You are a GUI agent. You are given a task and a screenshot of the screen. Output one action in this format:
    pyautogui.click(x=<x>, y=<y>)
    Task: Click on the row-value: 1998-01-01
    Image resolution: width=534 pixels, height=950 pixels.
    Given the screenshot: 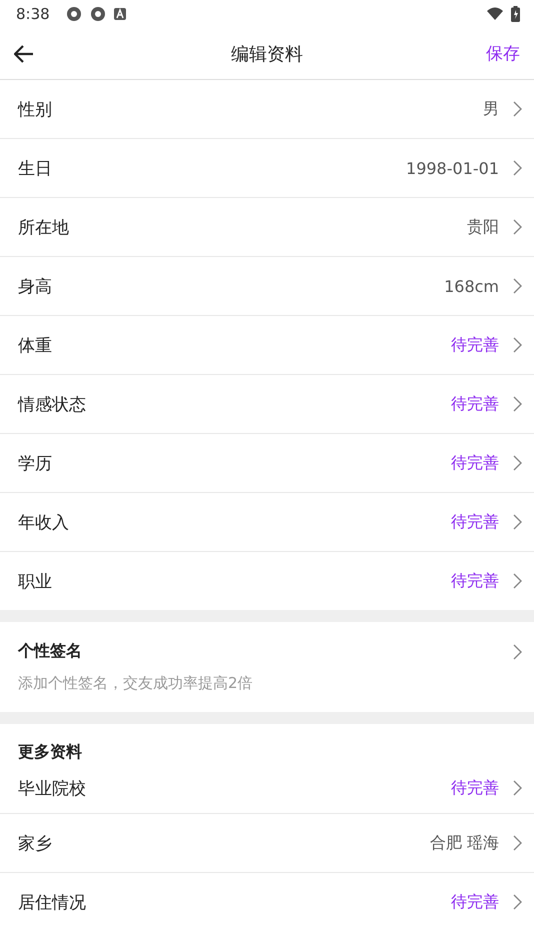 What is the action you would take?
    pyautogui.click(x=452, y=168)
    